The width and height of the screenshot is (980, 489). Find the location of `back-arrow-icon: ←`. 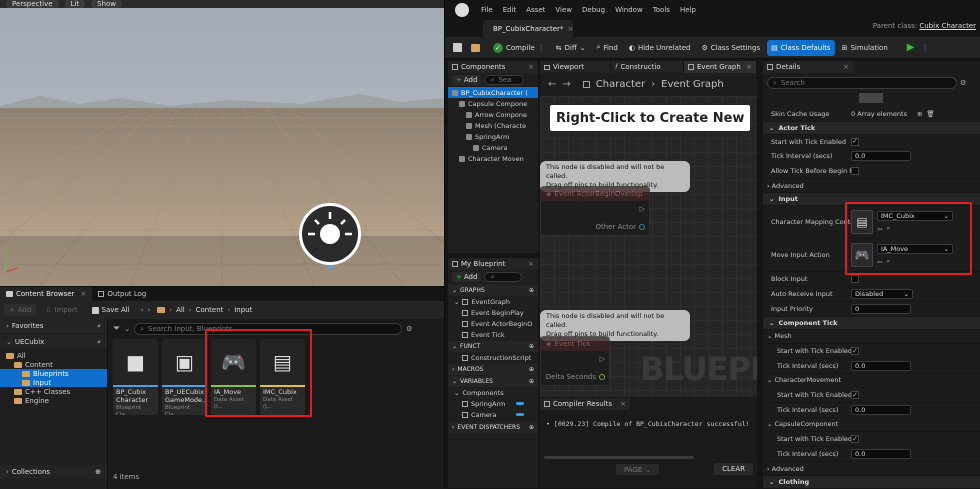

back-arrow-icon: ← is located at coordinates (552, 84).